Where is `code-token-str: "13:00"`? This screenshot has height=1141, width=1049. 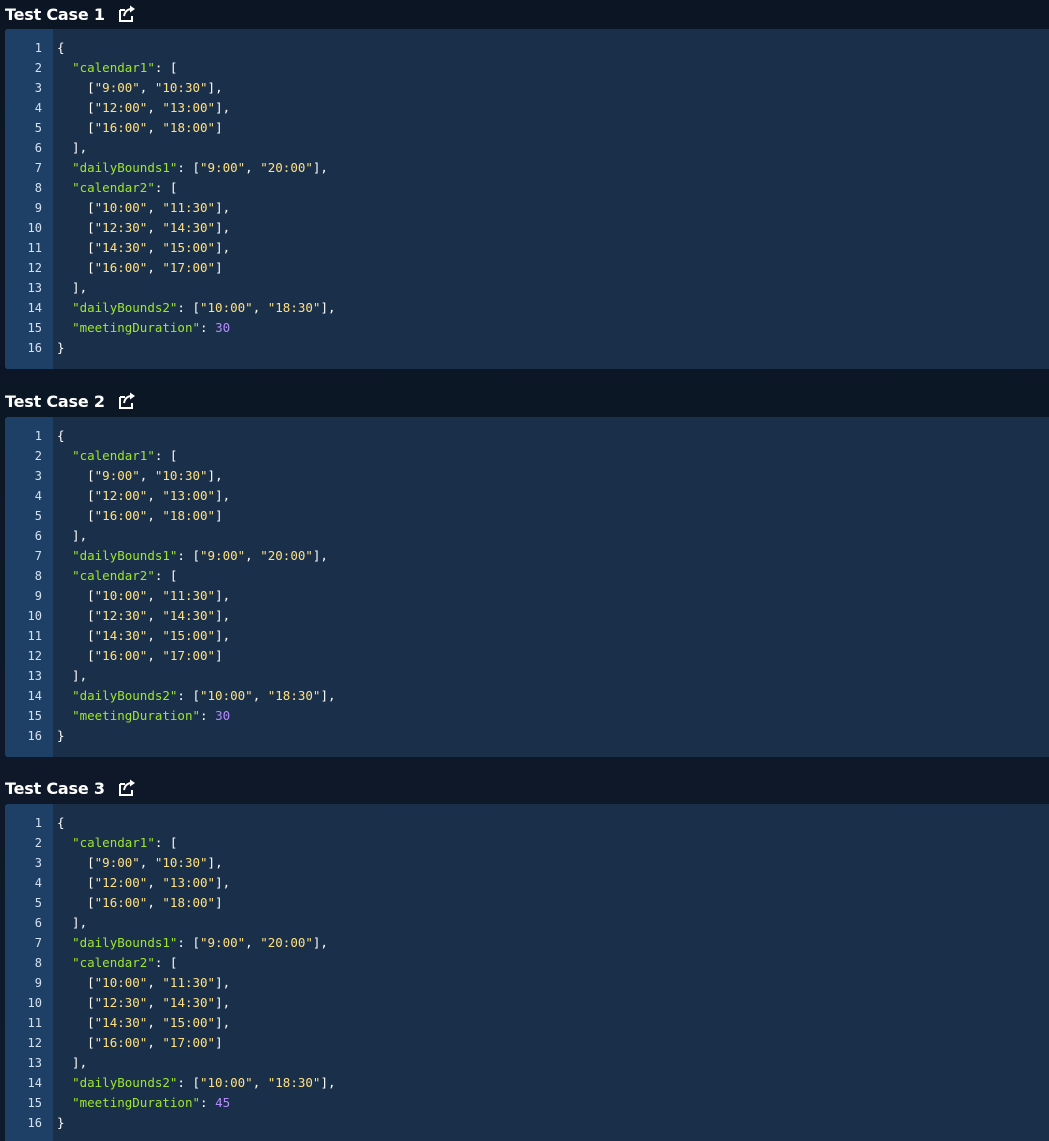 code-token-str: "13:00" is located at coordinates (189, 107).